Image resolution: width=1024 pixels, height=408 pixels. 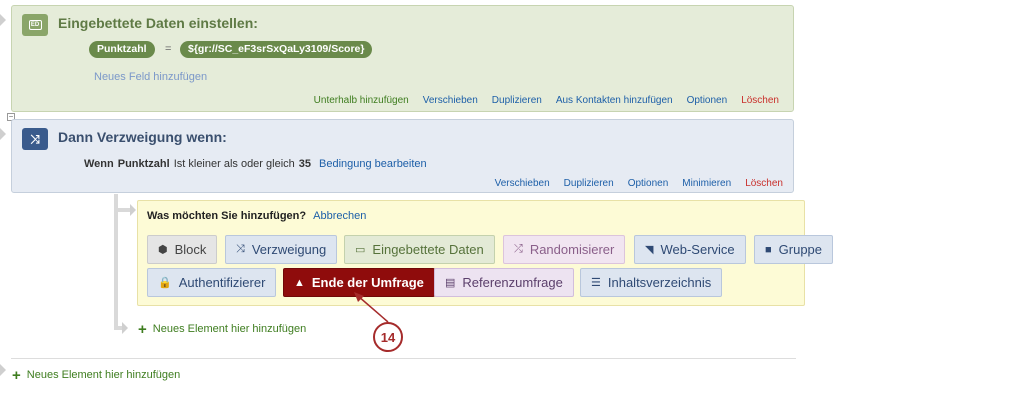 What do you see at coordinates (360, 250) in the screenshot?
I see `embedded-data-icon: ▭` at bounding box center [360, 250].